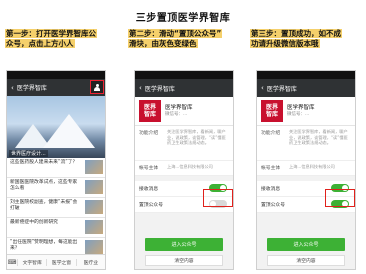  I want to click on step-3-line2: 功请升级微信版本哦, so click(285, 43).